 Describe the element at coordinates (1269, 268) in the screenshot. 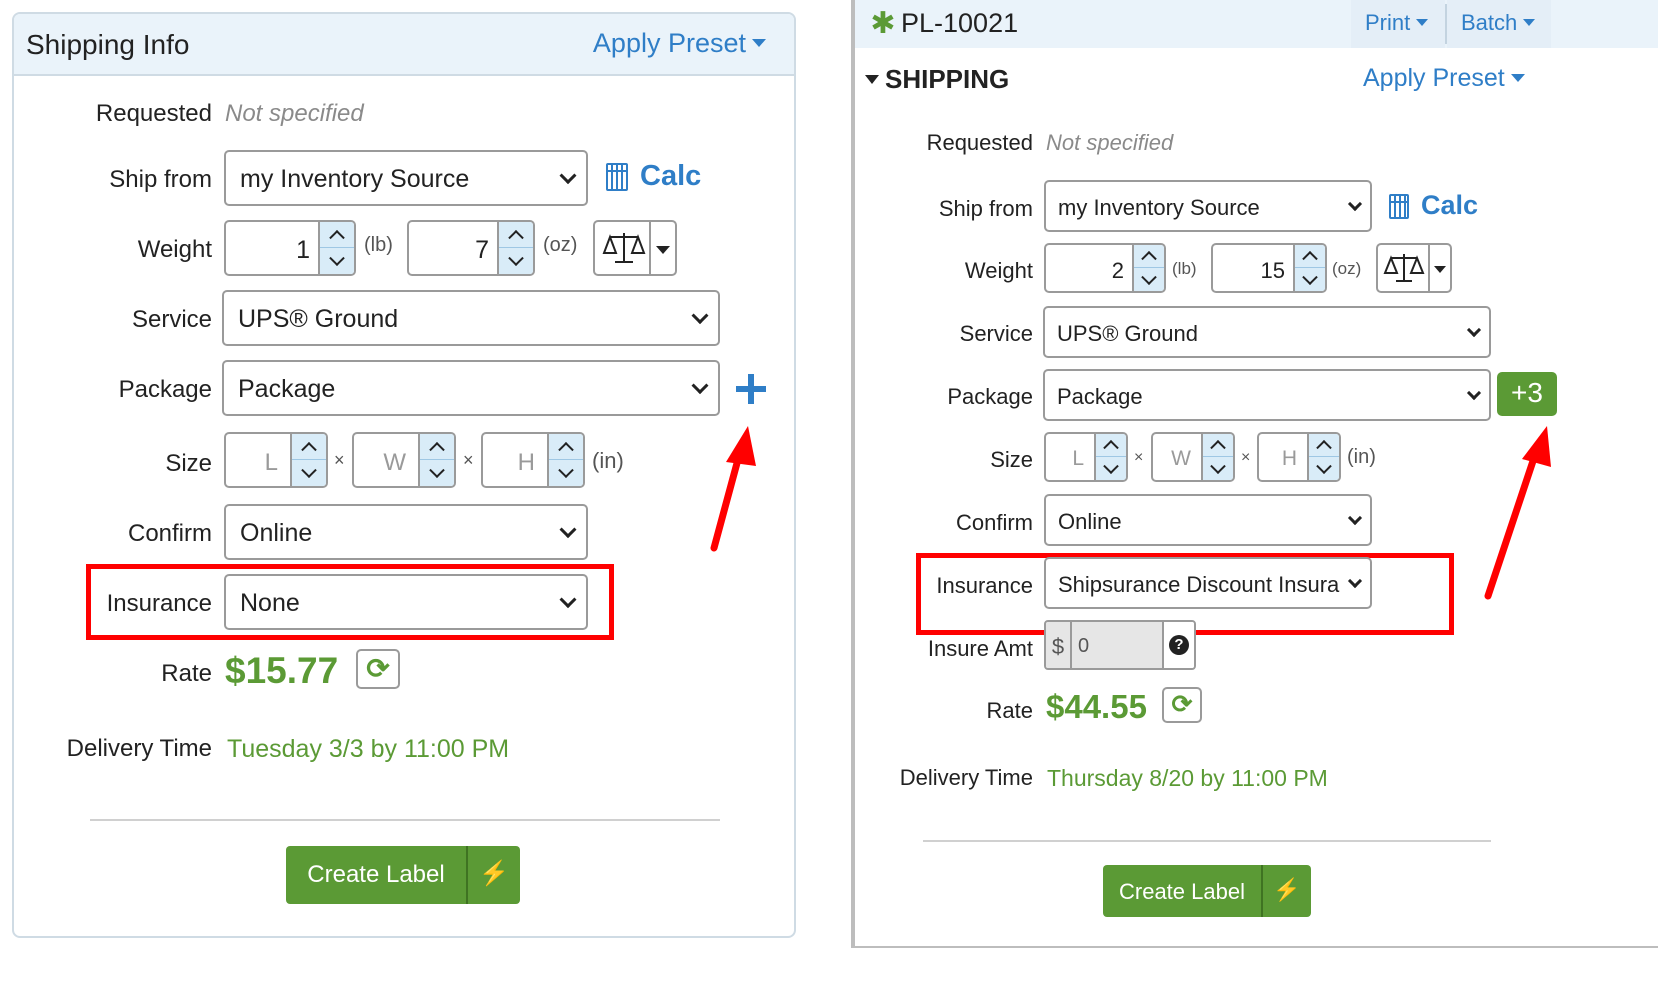

I see `weight-oz-input: 15` at that location.